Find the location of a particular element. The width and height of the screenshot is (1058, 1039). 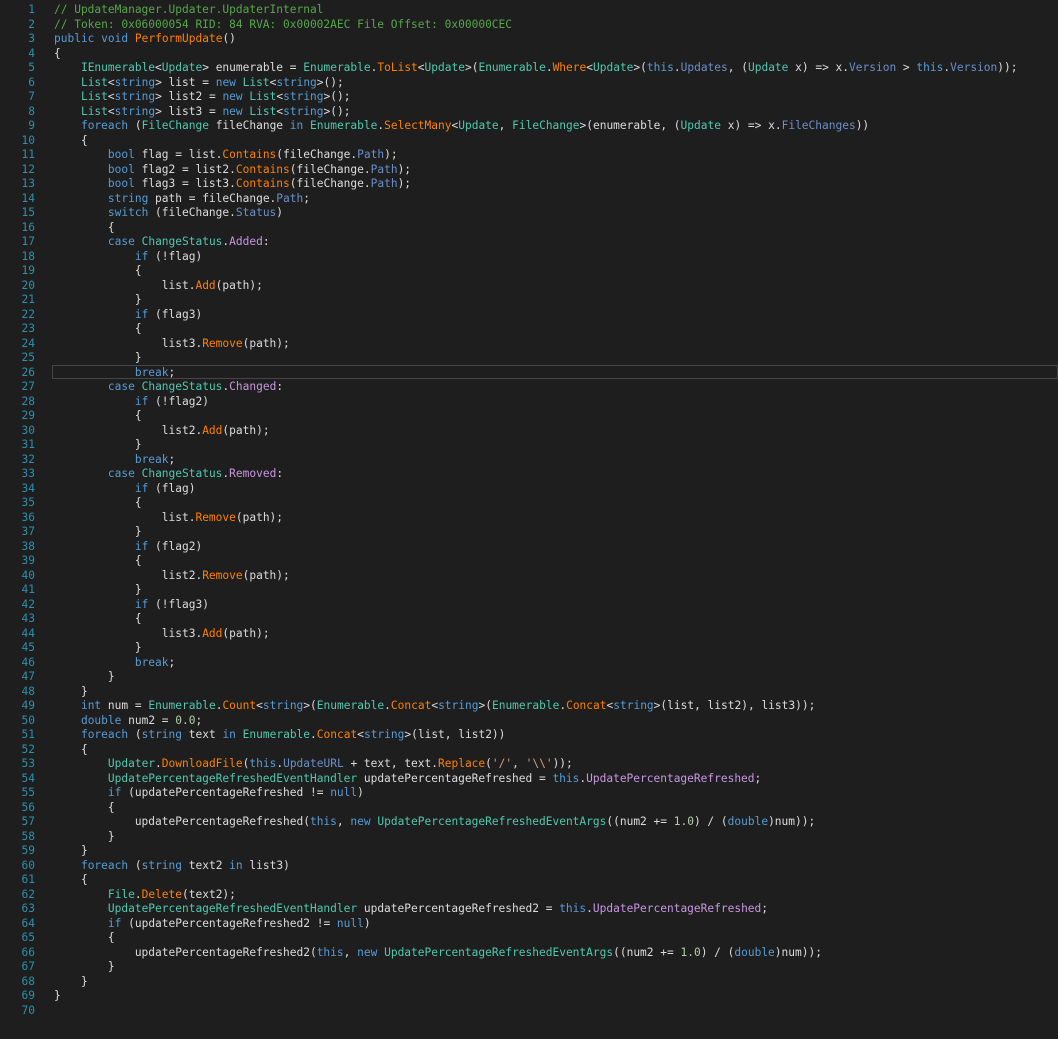

code-token: Changed is located at coordinates (253, 386).